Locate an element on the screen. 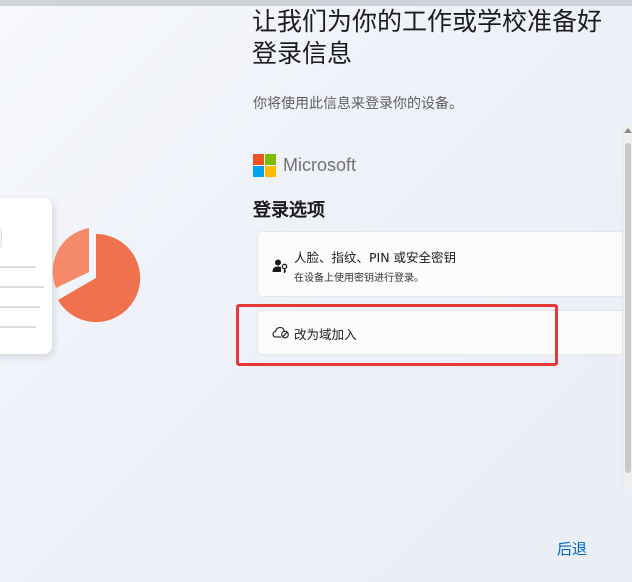 The image size is (632, 582). clipboard-clip is located at coordinates (1, 238).